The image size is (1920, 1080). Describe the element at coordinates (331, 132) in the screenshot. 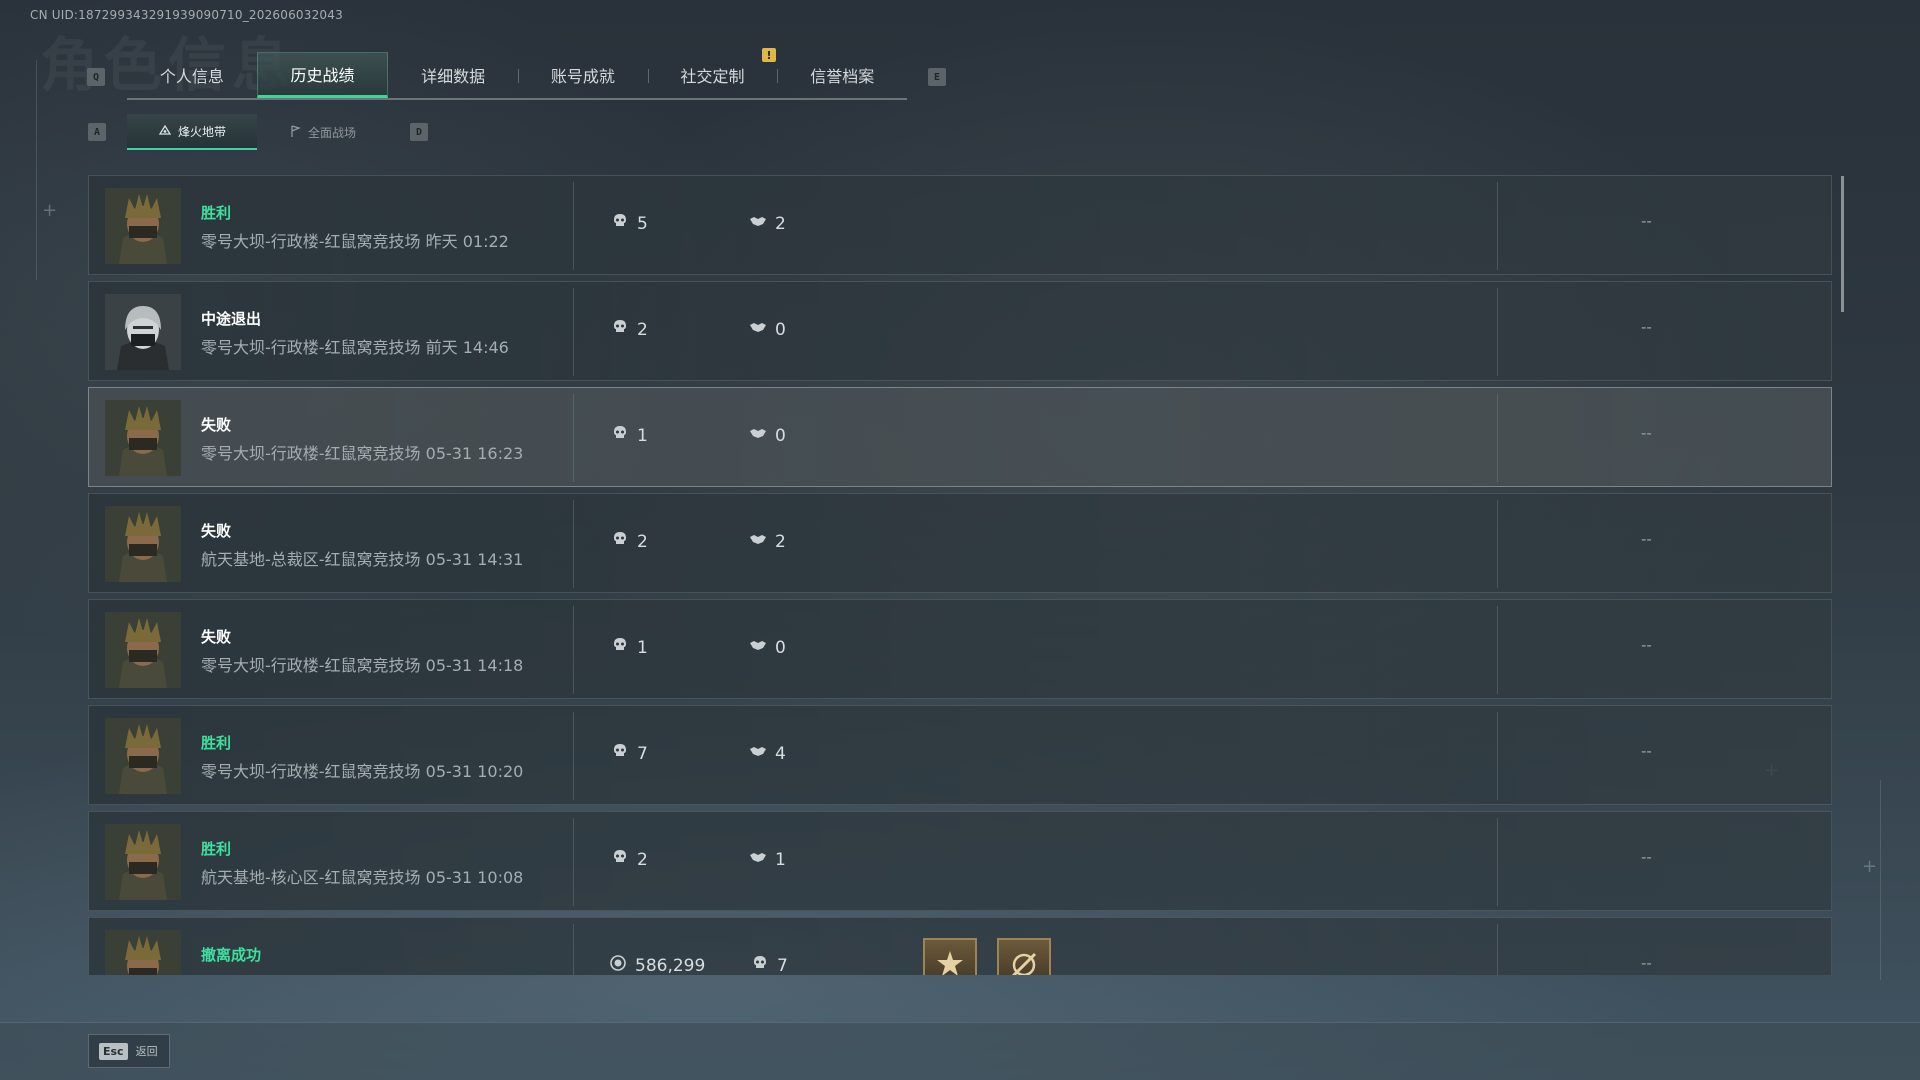

I see `subtab-label: 全面战场` at that location.